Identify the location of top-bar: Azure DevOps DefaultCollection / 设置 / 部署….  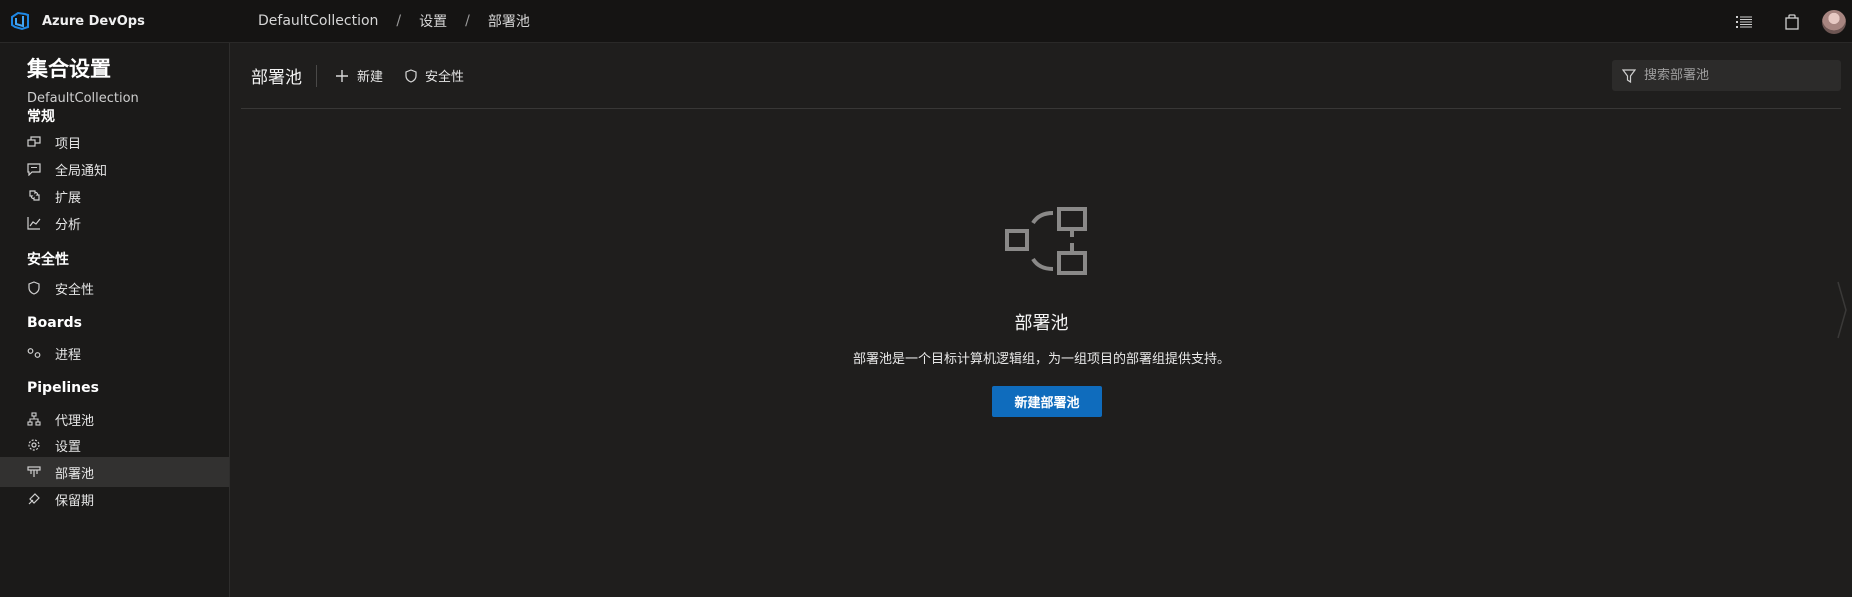
(926, 21).